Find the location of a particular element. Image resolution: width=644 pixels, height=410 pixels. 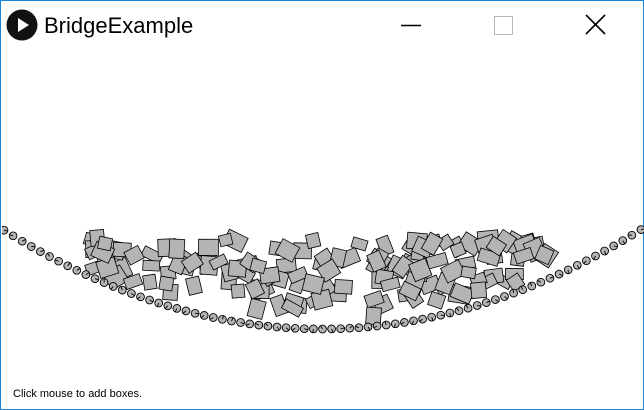

close-button is located at coordinates (595, 25).